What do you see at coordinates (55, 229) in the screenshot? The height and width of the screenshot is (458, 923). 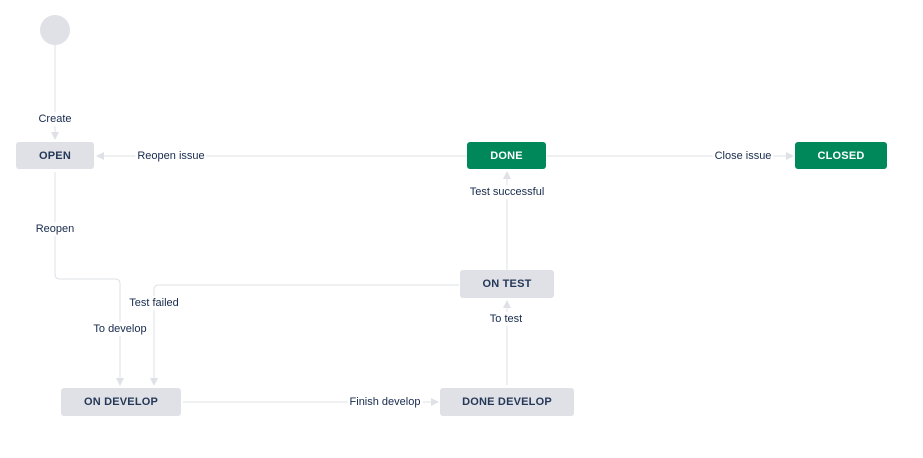 I see `transition-label-reopen: Reopen` at bounding box center [55, 229].